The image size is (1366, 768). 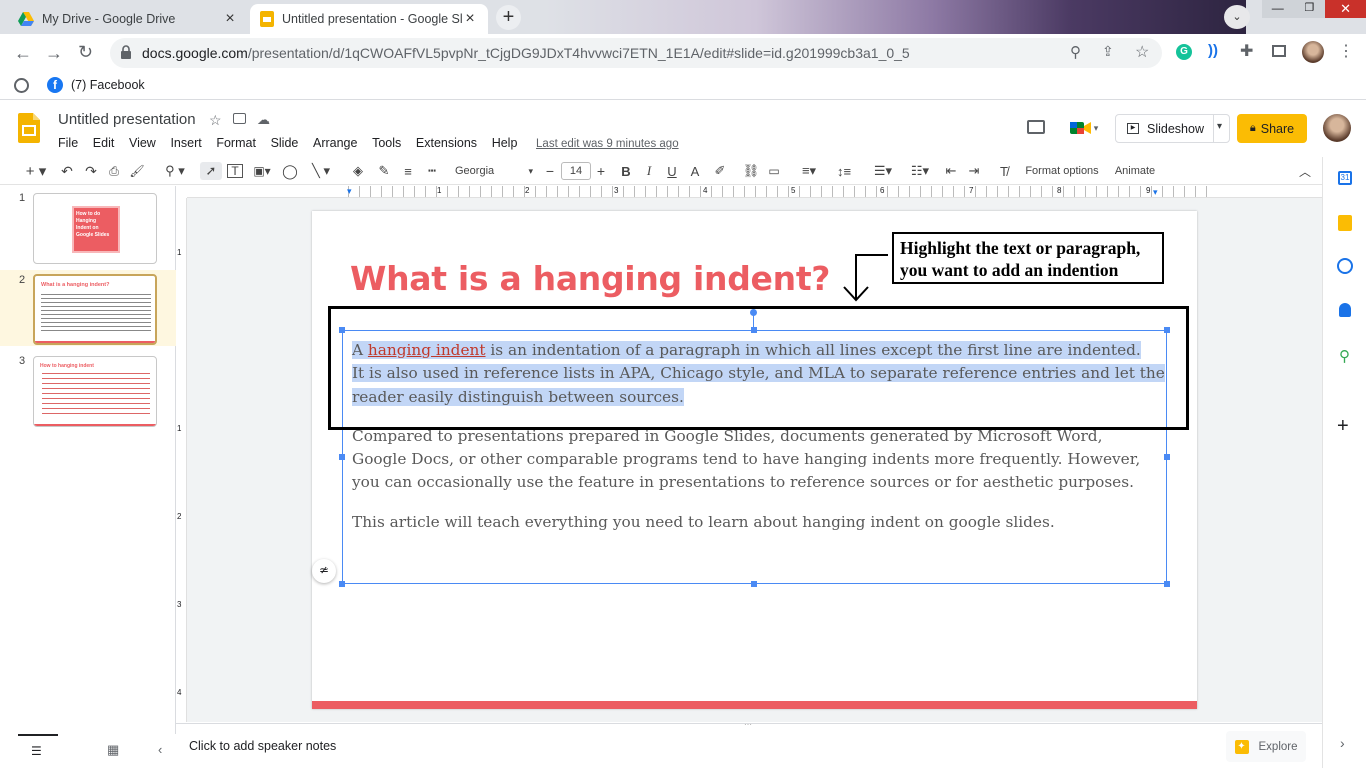 What do you see at coordinates (235, 171) in the screenshot?
I see `text-box-icon: T` at bounding box center [235, 171].